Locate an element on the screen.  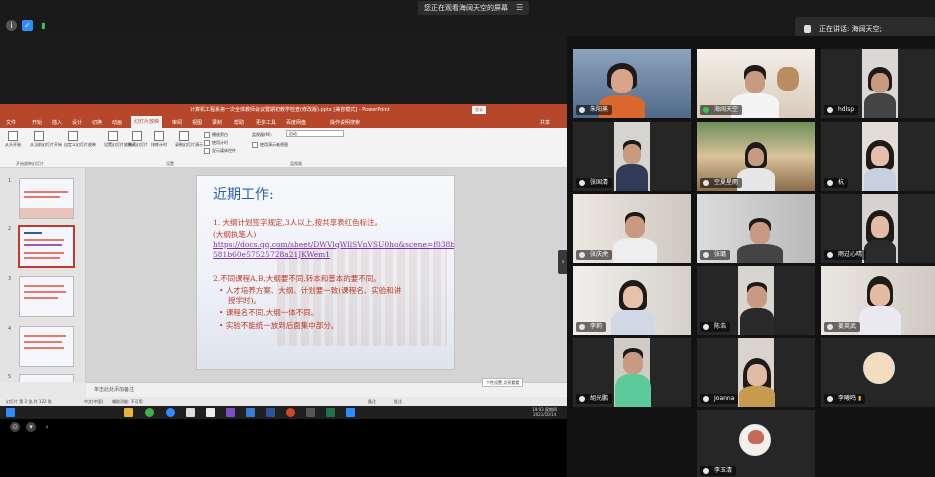
personalize-tooltip: 个性设置 点亮看看 is located at coordinates (503, 382).